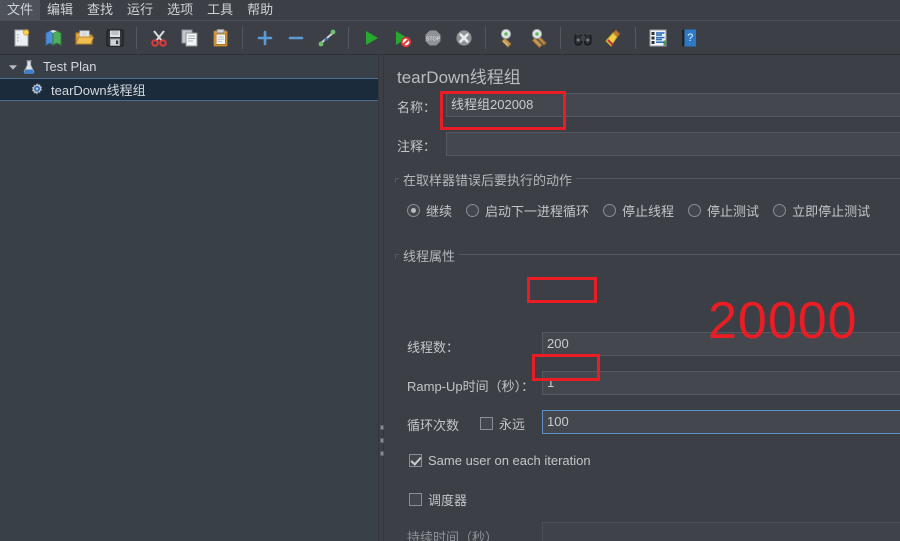 The width and height of the screenshot is (900, 541). I want to click on radio-stop-test: 停止测试, so click(723, 210).